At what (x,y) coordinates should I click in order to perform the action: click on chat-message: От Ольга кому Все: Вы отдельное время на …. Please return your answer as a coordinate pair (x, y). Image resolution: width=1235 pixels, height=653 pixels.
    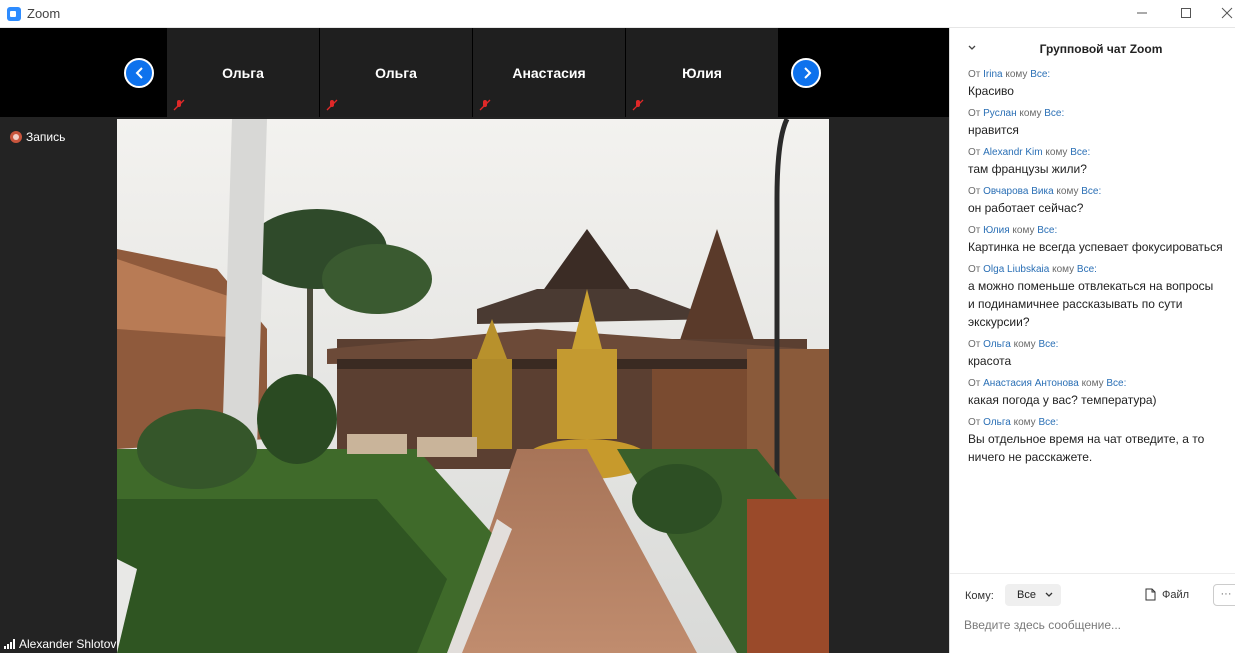
    Looking at the image, I should click on (1095, 441).